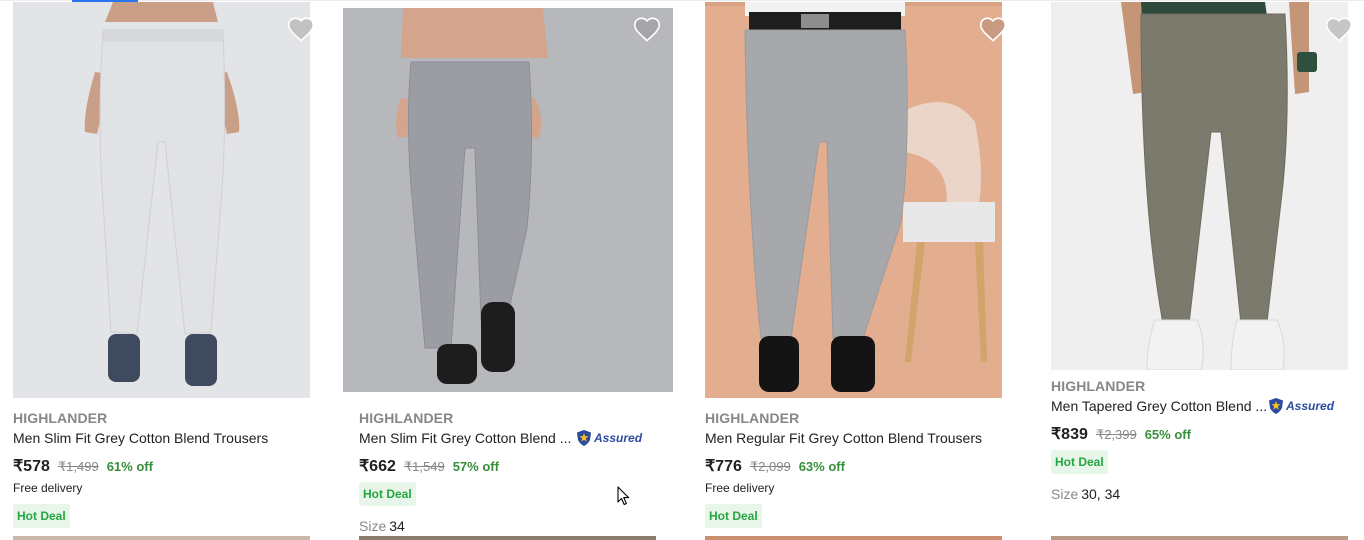 The height and width of the screenshot is (540, 1364). Describe the element at coordinates (1069, 434) in the screenshot. I see `selling-price: ₹839` at that location.